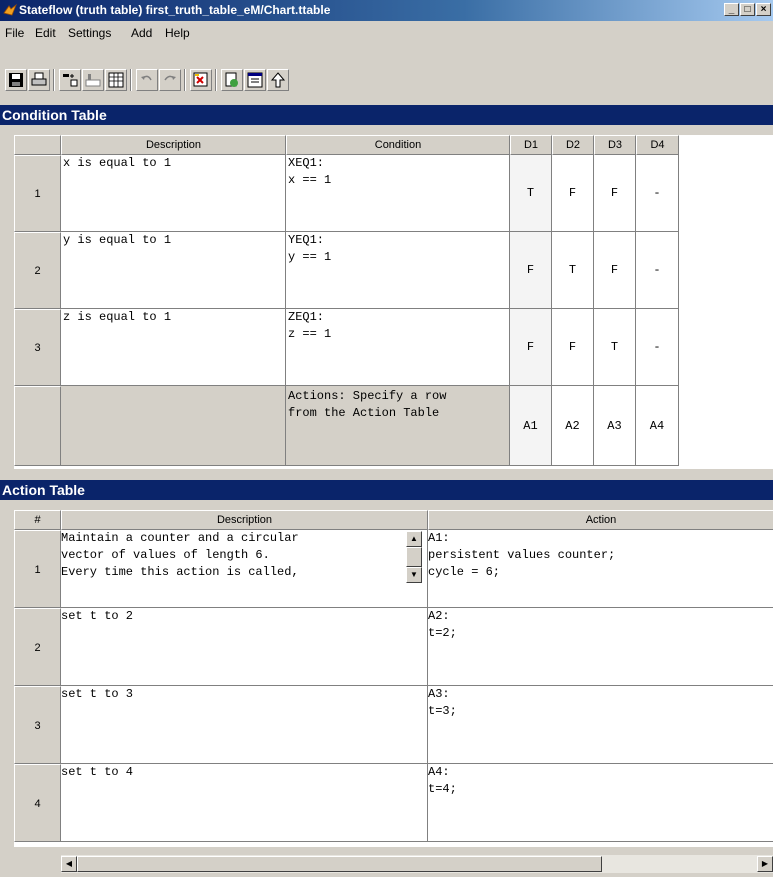 The height and width of the screenshot is (877, 773). Describe the element at coordinates (657, 426) in the screenshot. I see `action-assignment-cell: A4` at that location.